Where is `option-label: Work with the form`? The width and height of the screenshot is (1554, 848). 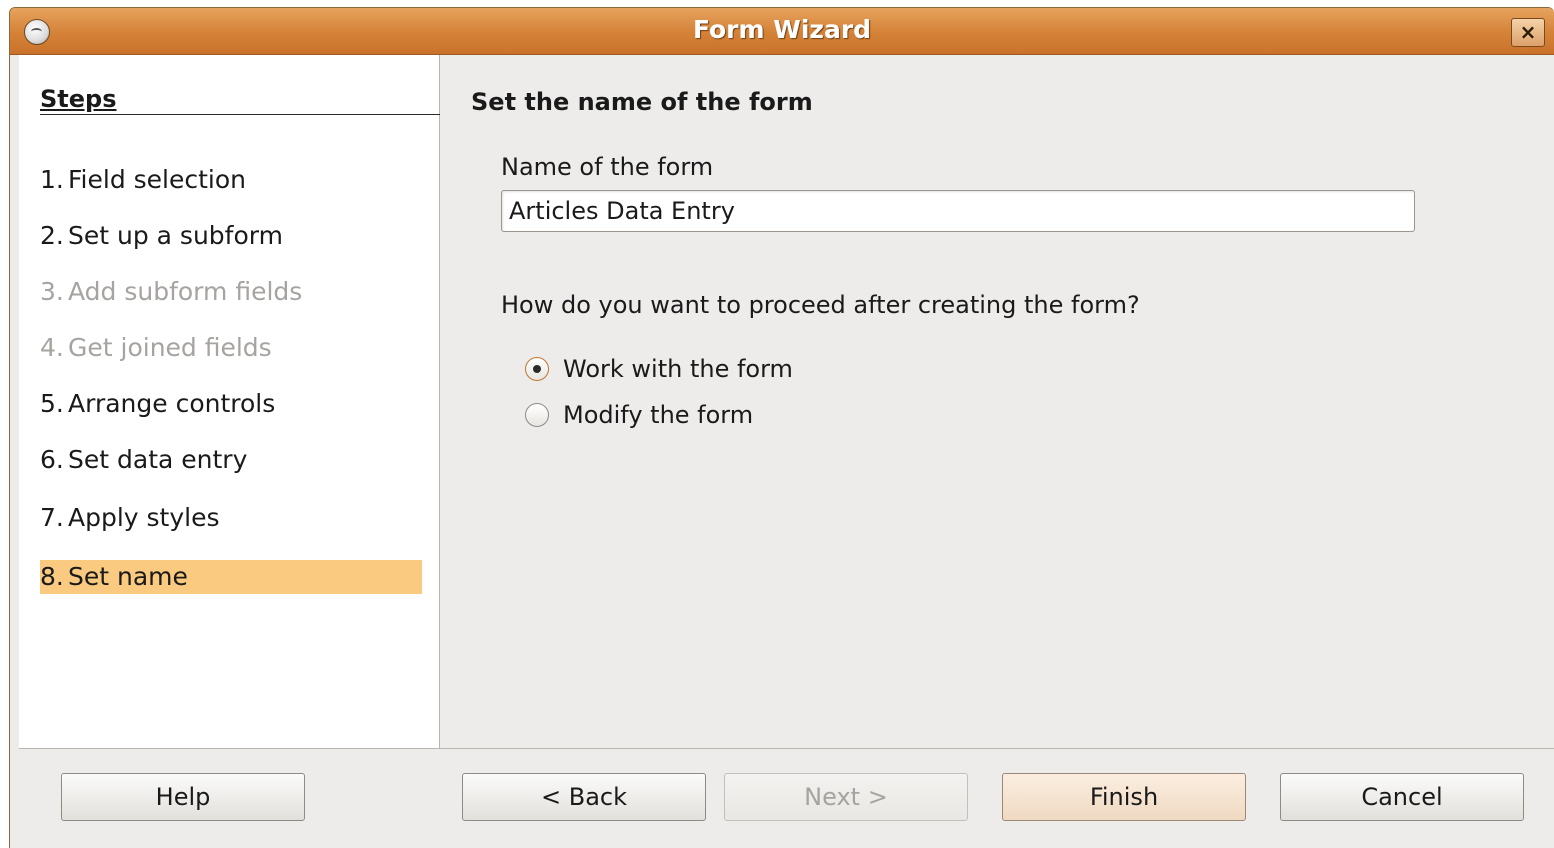
option-label: Work with the form is located at coordinates (678, 369).